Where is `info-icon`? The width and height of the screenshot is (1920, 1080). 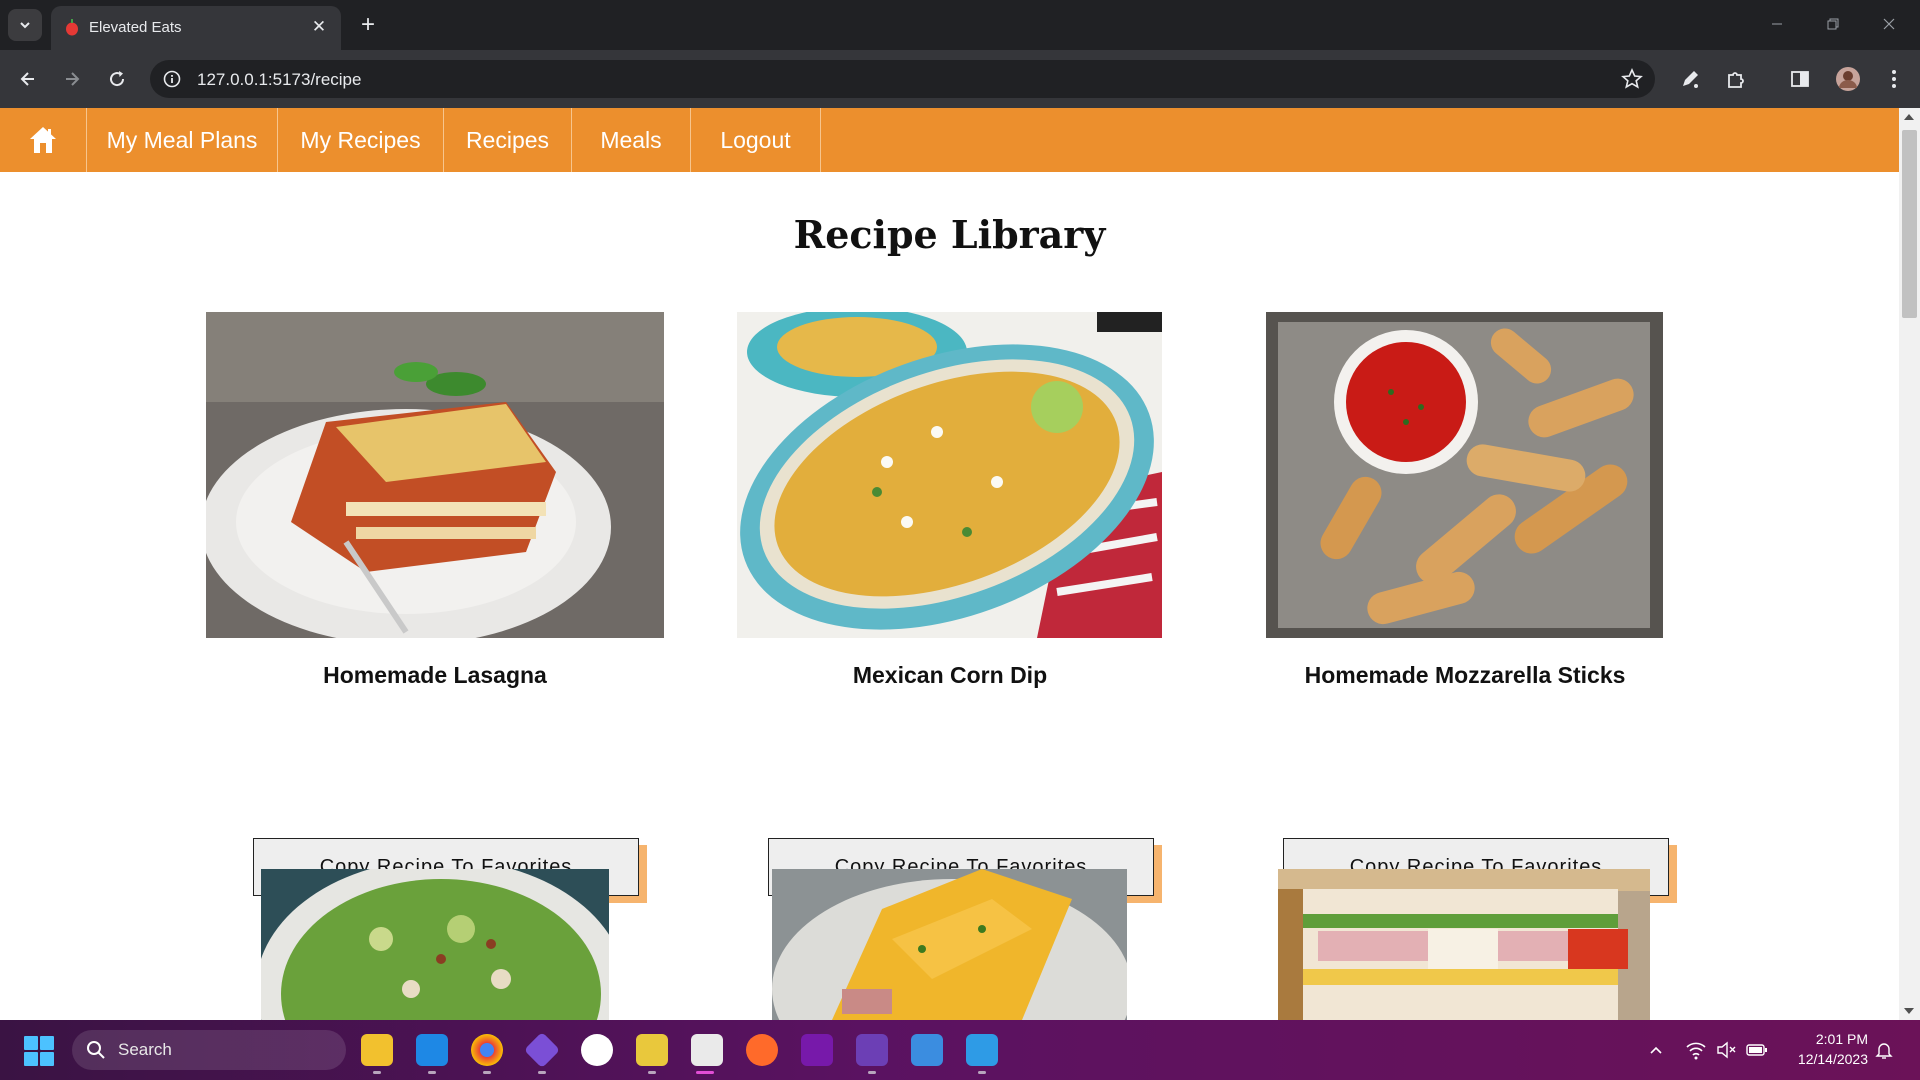
info-icon is located at coordinates (172, 79).